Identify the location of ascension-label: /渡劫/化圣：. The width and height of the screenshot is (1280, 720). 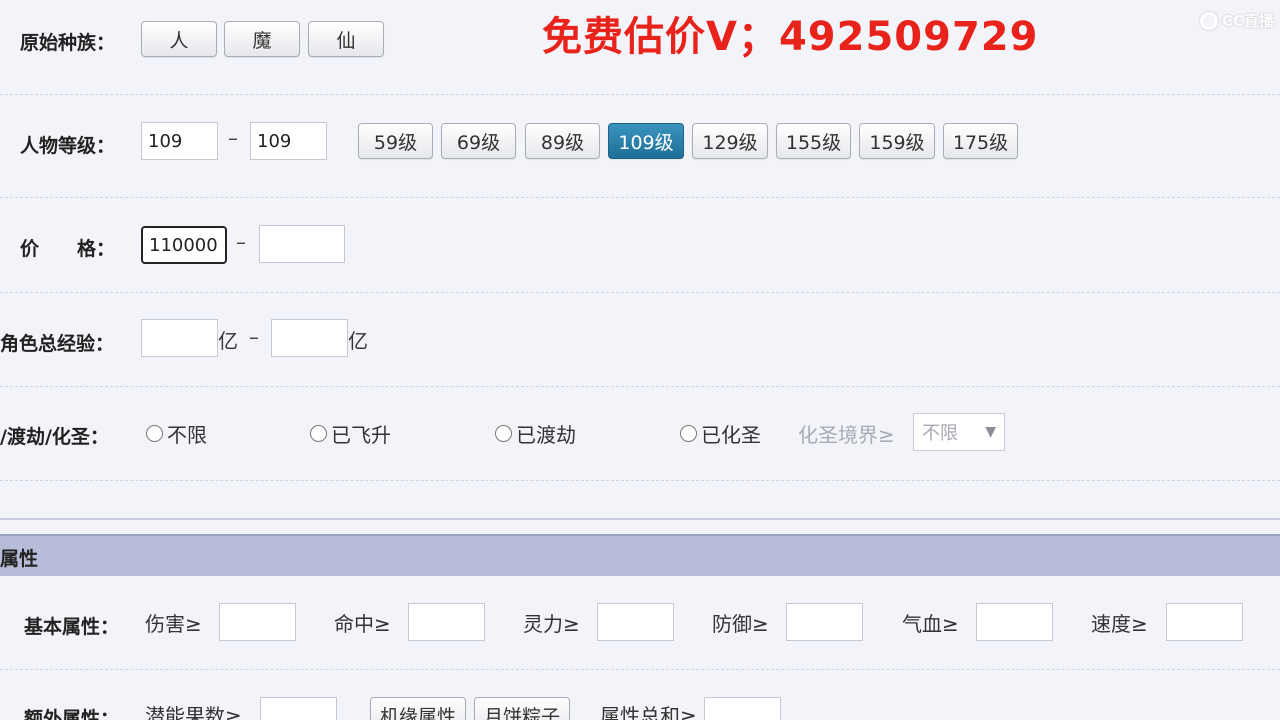
(54, 437).